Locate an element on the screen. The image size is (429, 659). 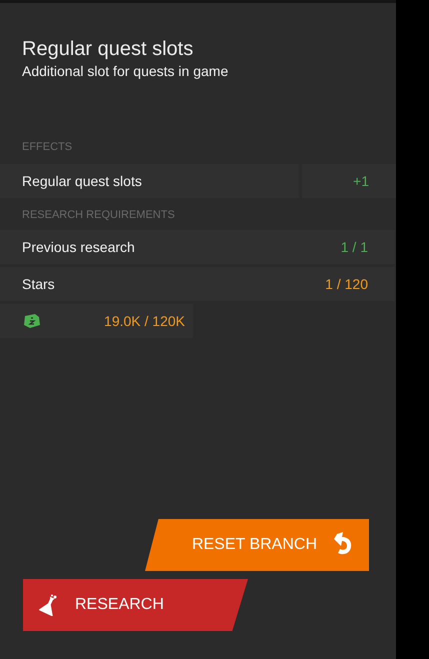
banknotes-icon is located at coordinates (32, 321).